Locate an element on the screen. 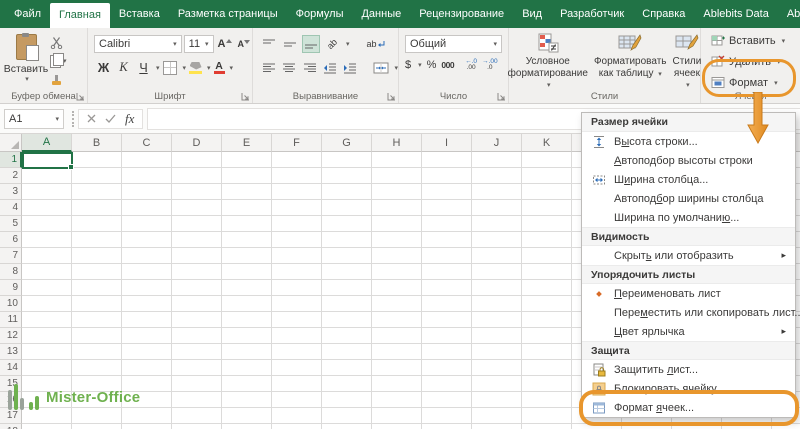 Image resolution: width=800 pixels, height=429 pixels. row-header-4: 4 is located at coordinates (11, 208).